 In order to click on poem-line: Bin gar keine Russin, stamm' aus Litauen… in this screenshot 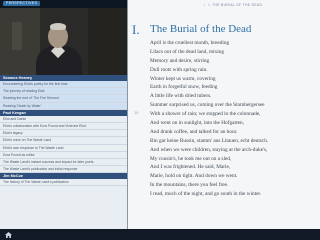, I will do `click(209, 140)`.